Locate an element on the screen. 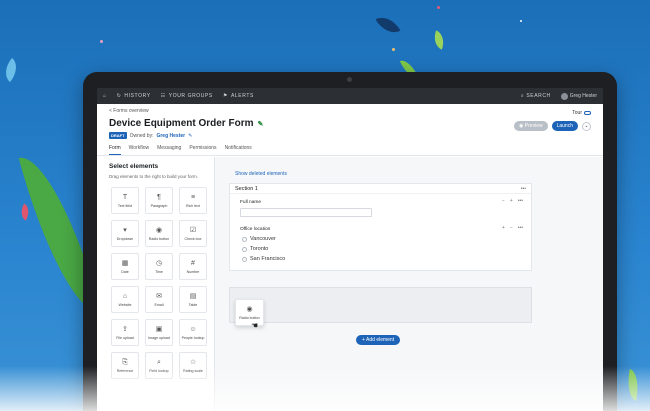 The height and width of the screenshot is (411, 650). chevron-down-icon: ⌄ is located at coordinates (586, 126).